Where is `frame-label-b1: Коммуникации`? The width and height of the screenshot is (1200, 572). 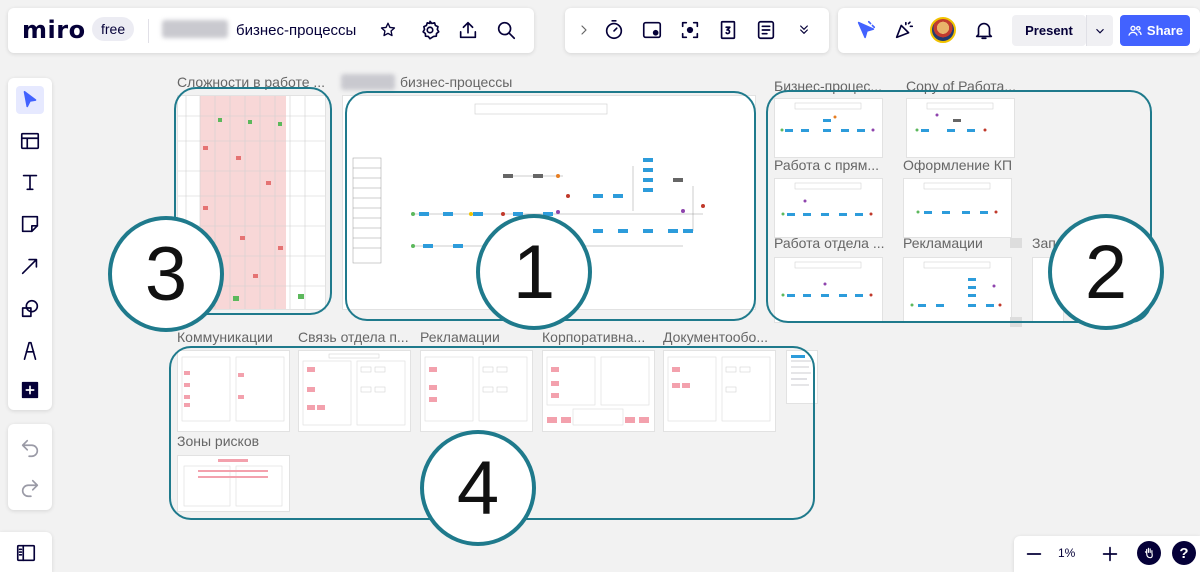
frame-label-b1: Коммуникации is located at coordinates (225, 337).